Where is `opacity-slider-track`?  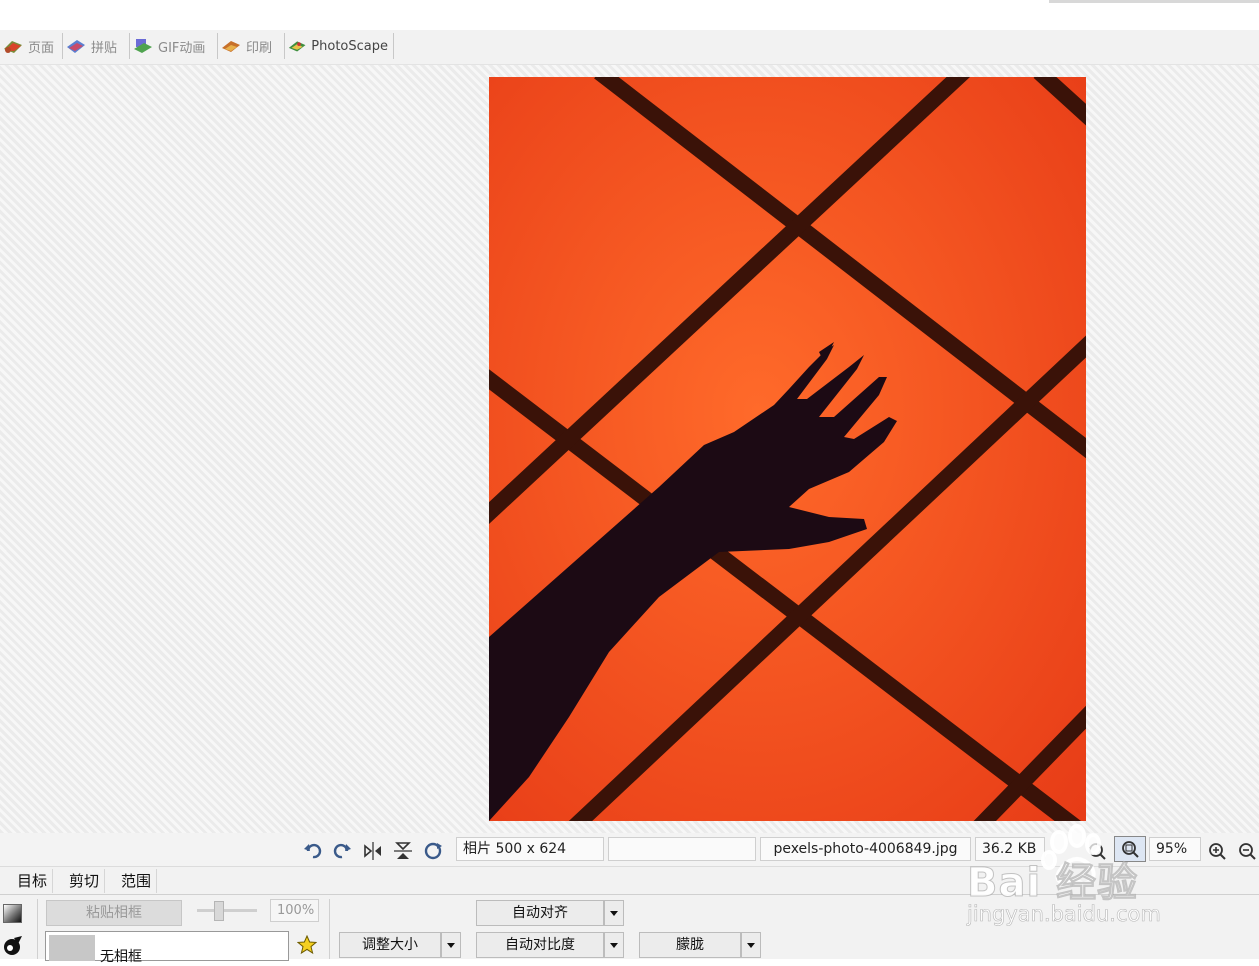
opacity-slider-track is located at coordinates (227, 910).